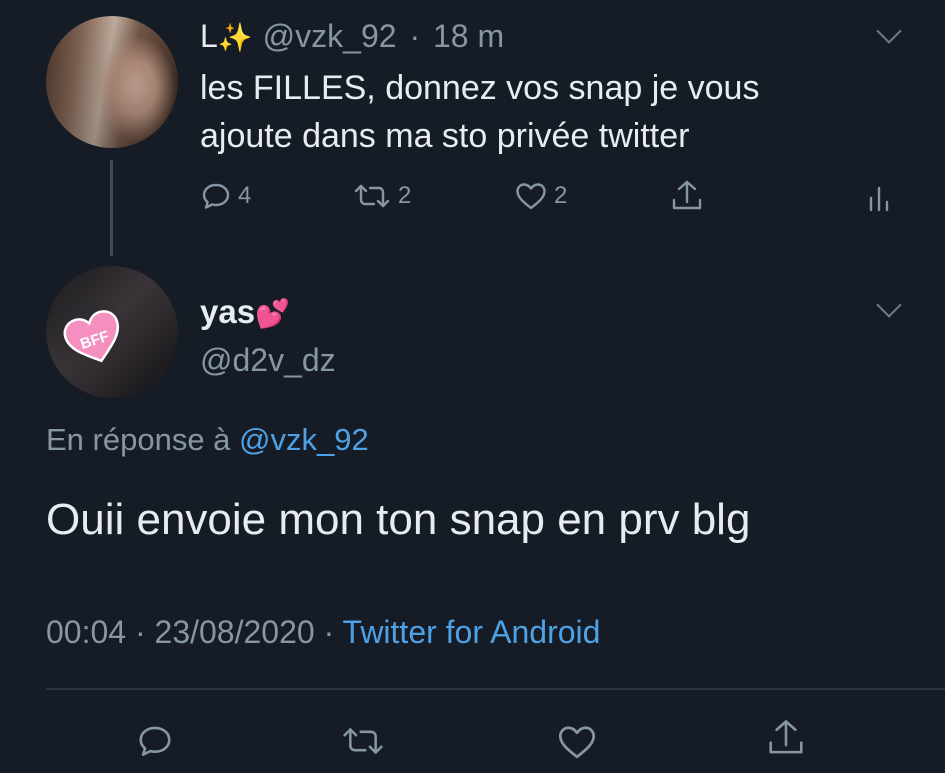  I want to click on reply-count: 4, so click(245, 195).